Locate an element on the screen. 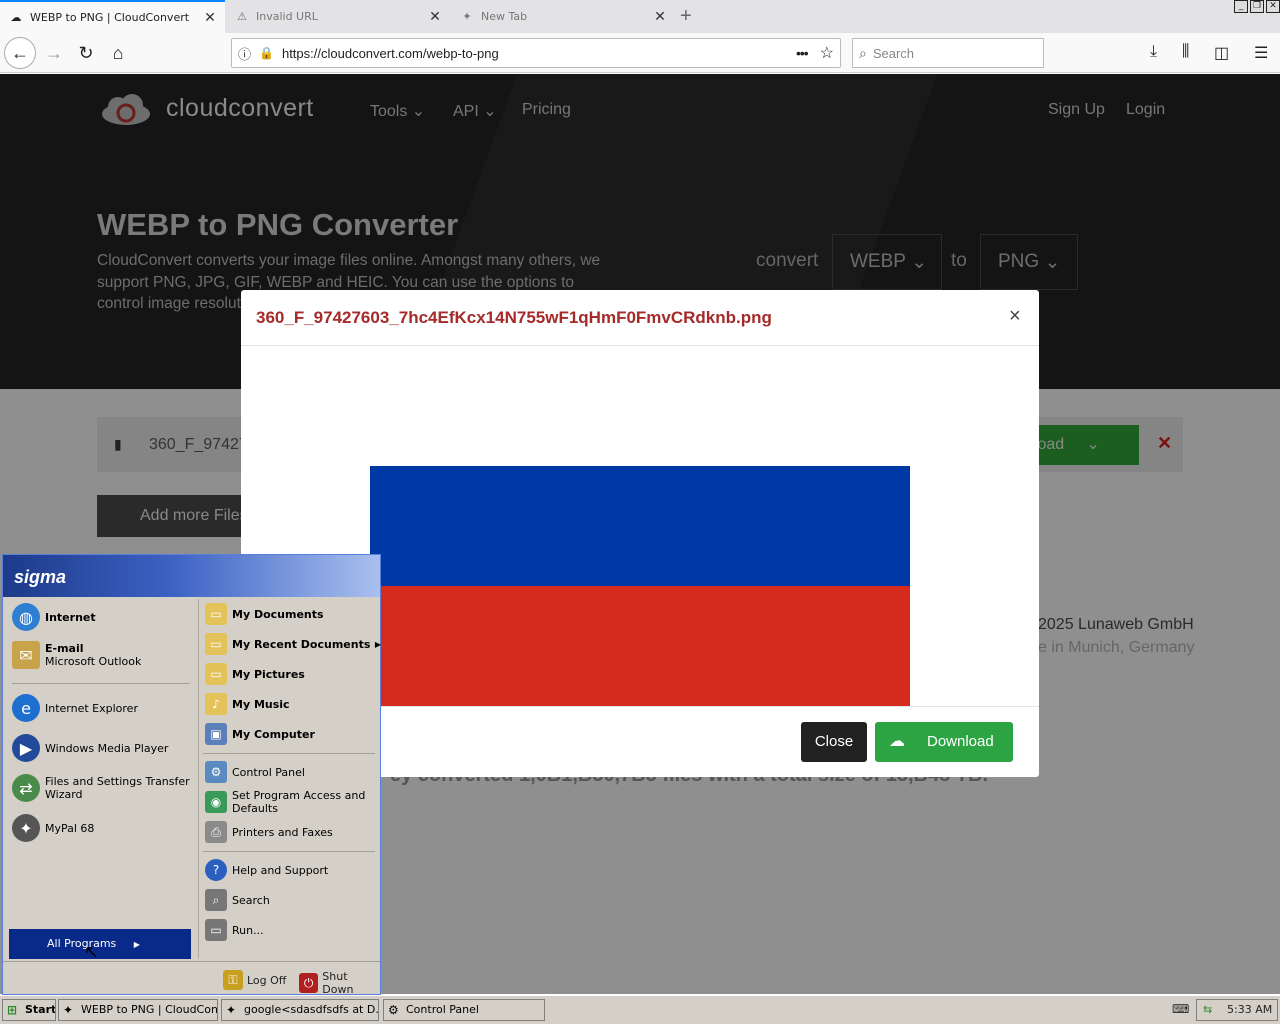 This screenshot has height=1024, width=1280. system-tray: ⇆ 5:33 AM is located at coordinates (1237, 1010).